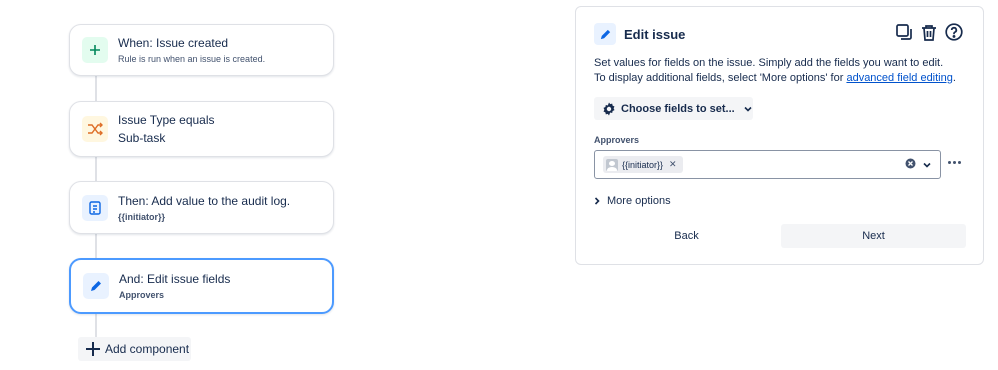  What do you see at coordinates (954, 162) in the screenshot?
I see `more-actions-icon` at bounding box center [954, 162].